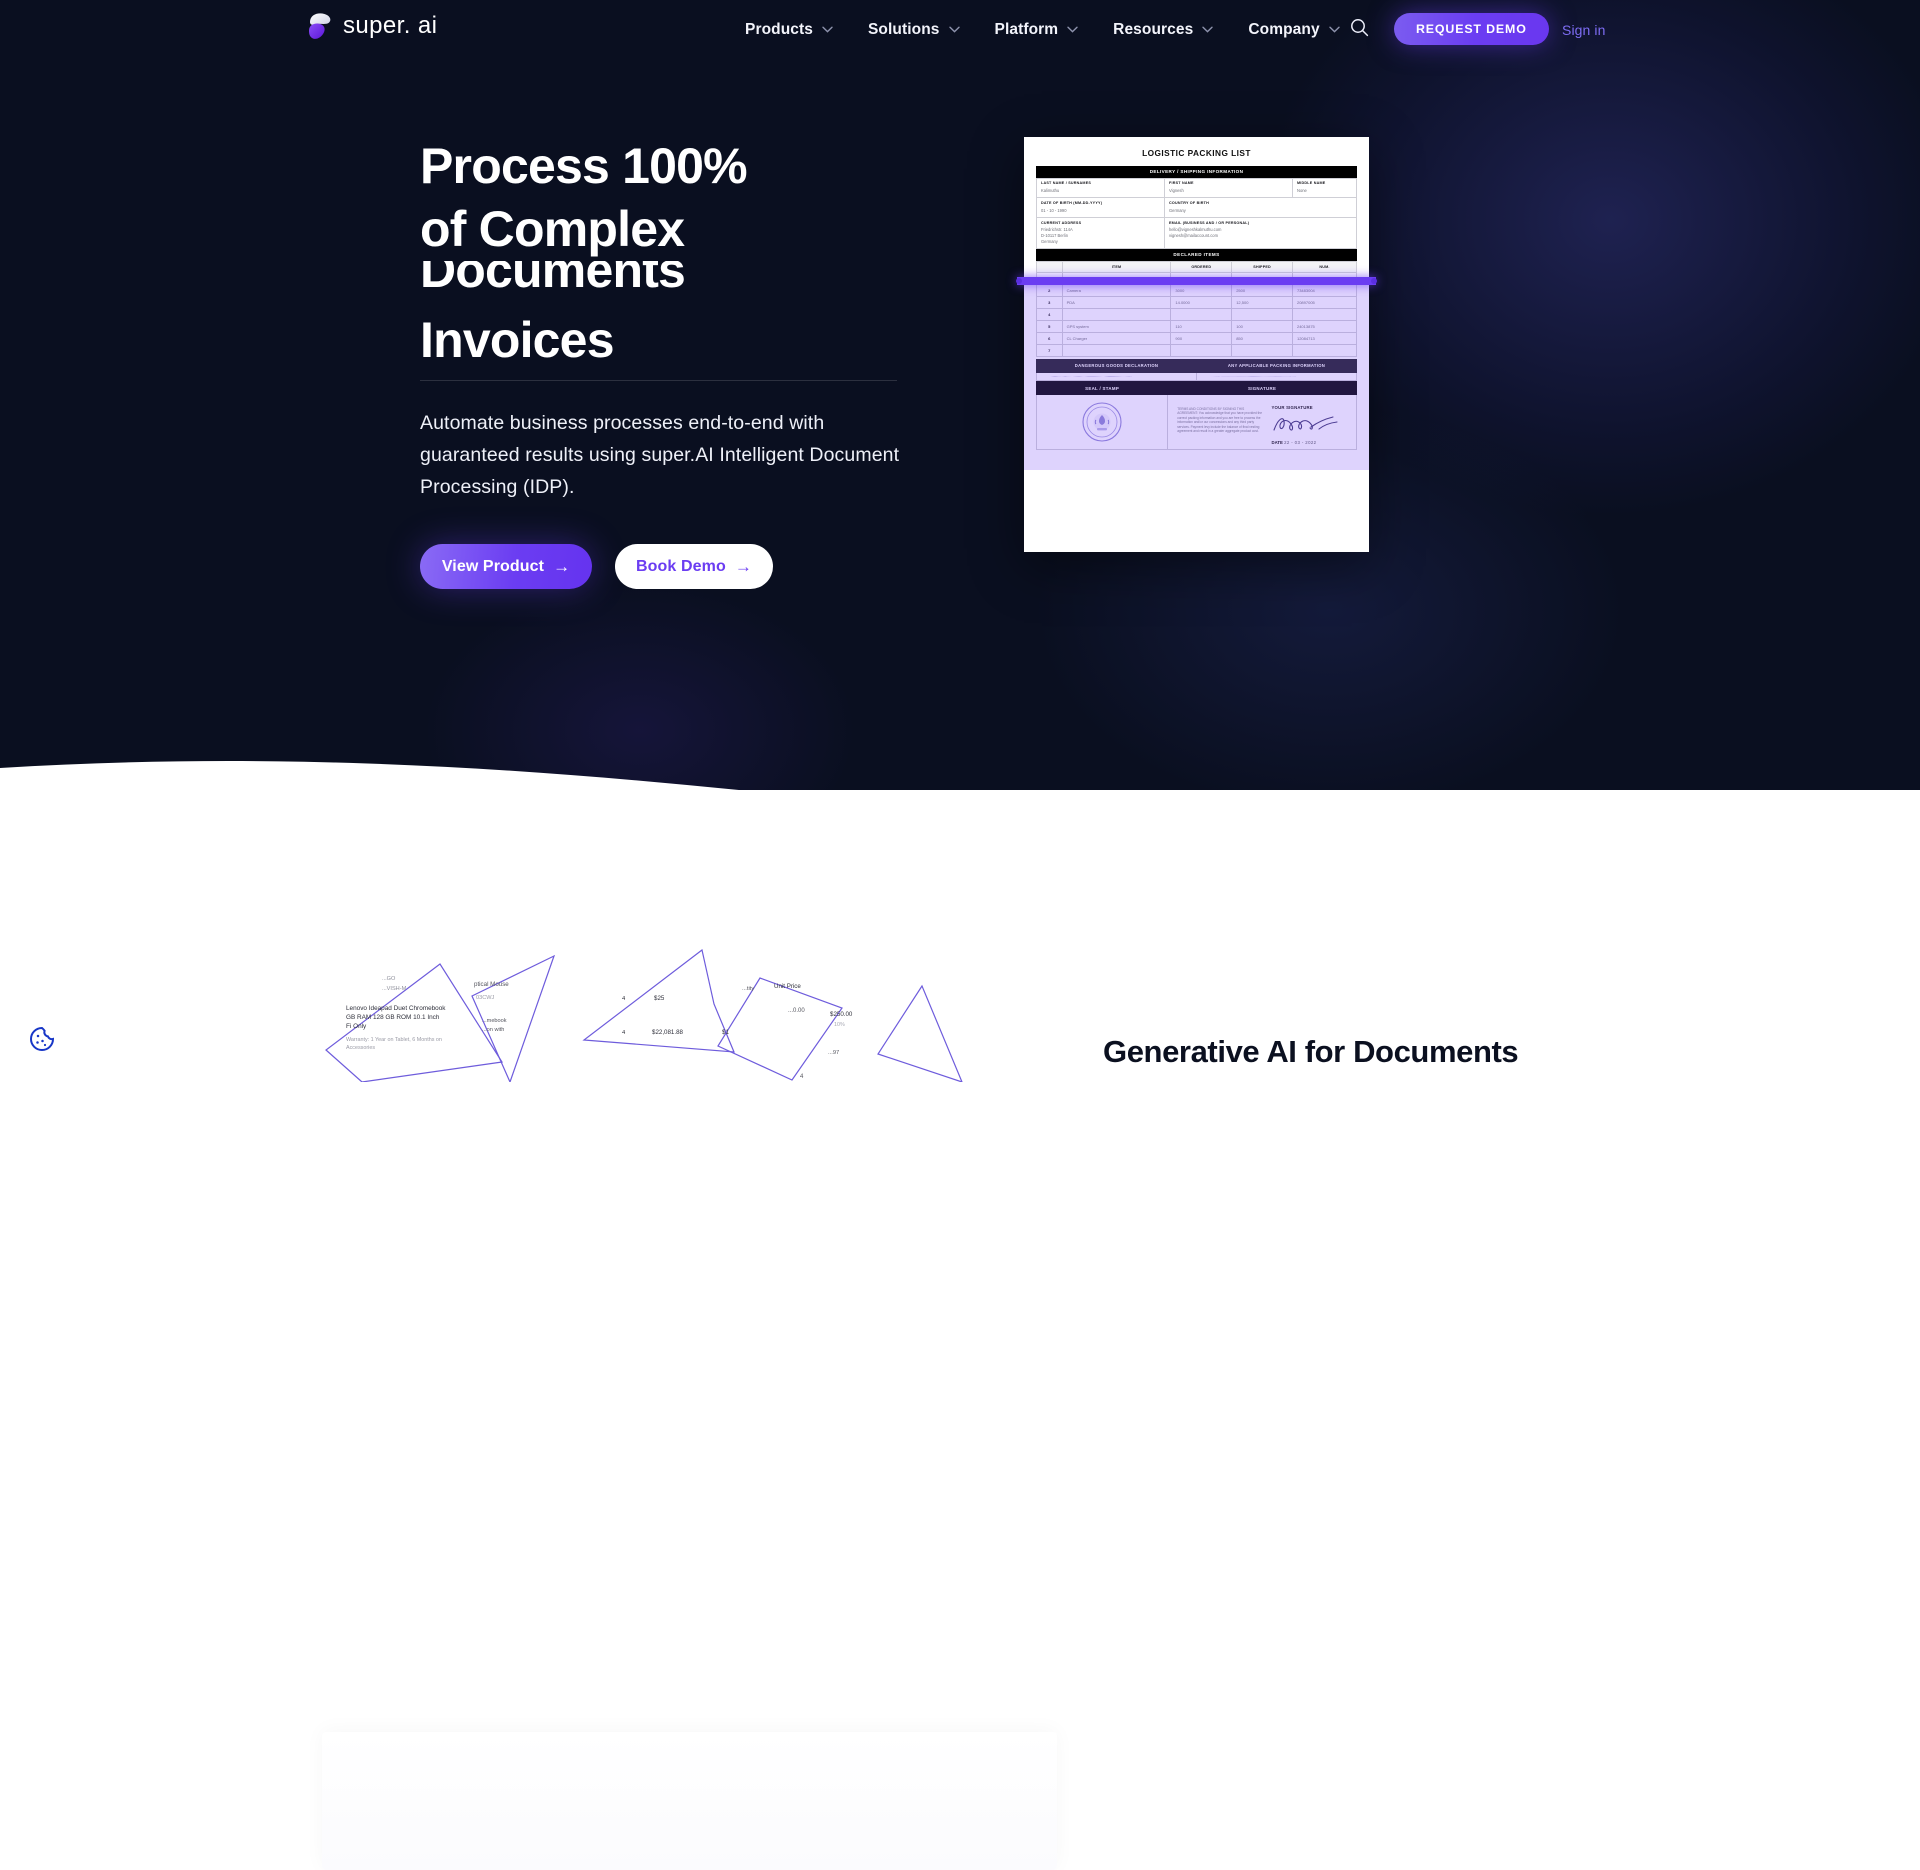  Describe the element at coordinates (494, 1021) in the screenshot. I see `svg-text: ...mebook` at that location.